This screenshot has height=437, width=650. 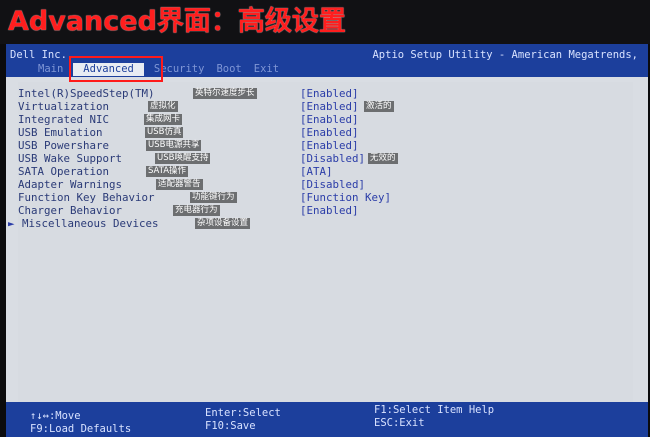 I want to click on setting-label: Miscellaneous Devices, so click(x=90, y=223).